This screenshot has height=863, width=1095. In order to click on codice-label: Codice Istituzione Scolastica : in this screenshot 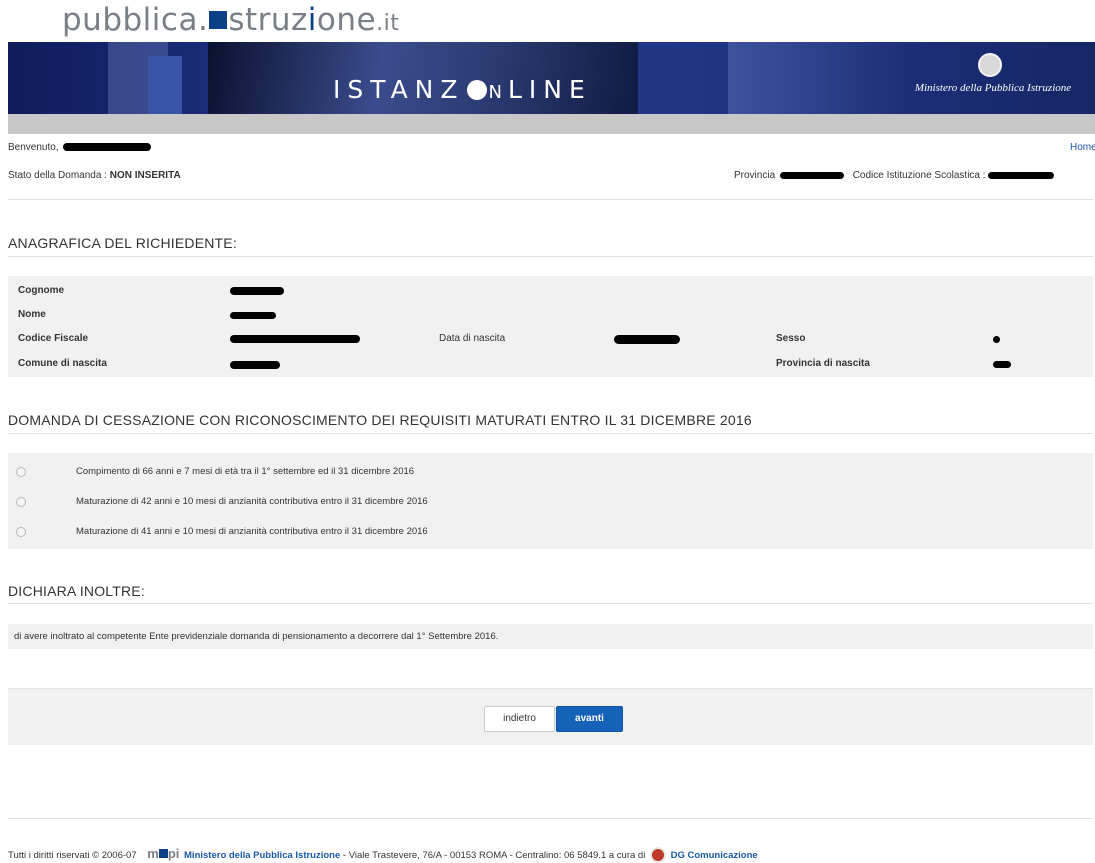, I will do `click(919, 175)`.